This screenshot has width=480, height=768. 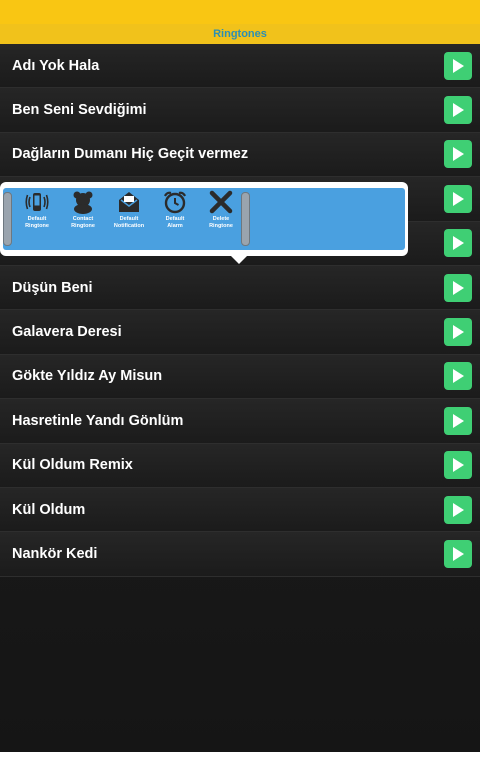 What do you see at coordinates (239, 260) in the screenshot?
I see `popup-pointer` at bounding box center [239, 260].